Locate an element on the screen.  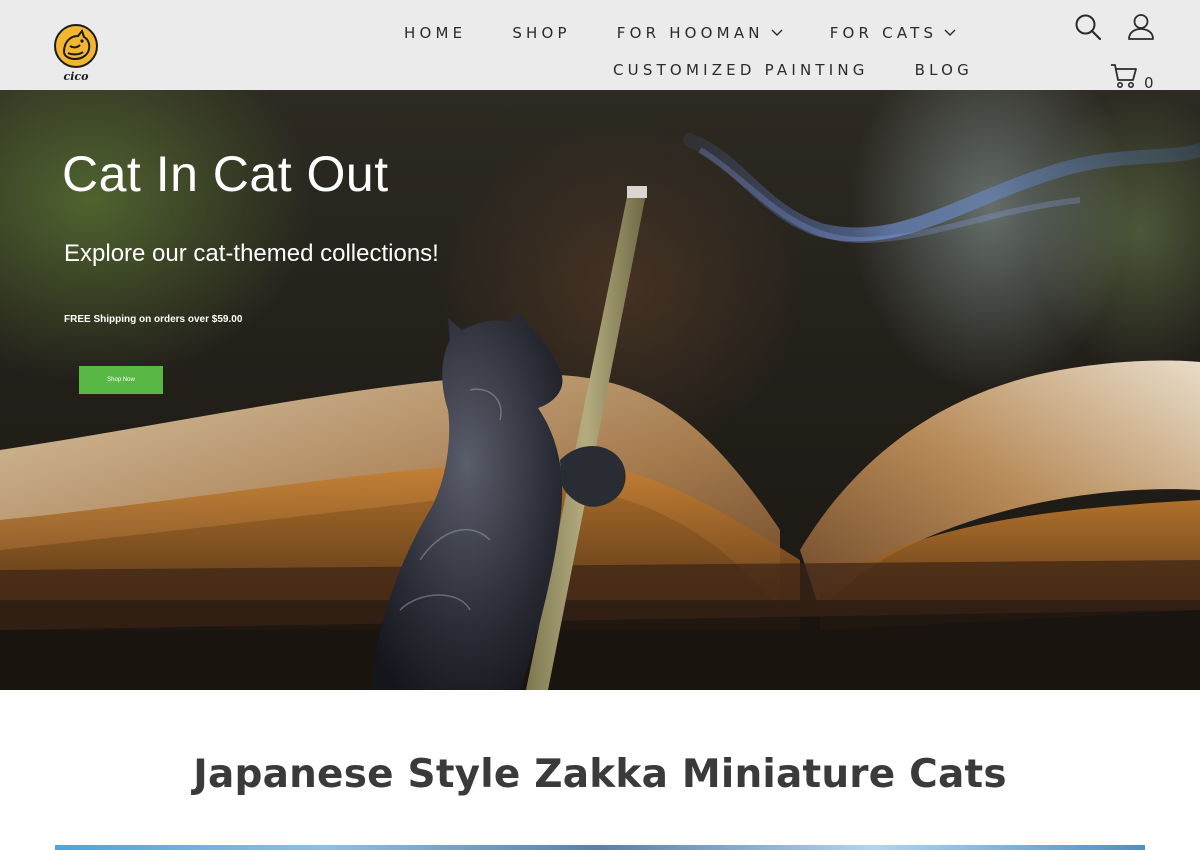
nav-for-cats: FOR CATS is located at coordinates (893, 33).